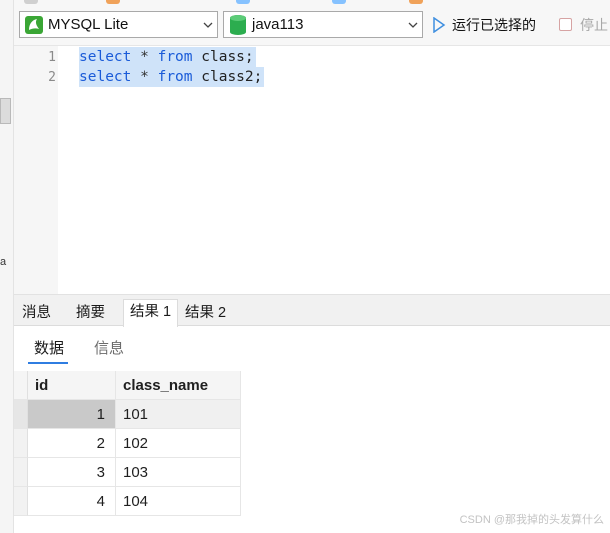 This screenshot has width=610, height=533. What do you see at coordinates (232, 77) in the screenshot?
I see `sql-identifier: class2;` at bounding box center [232, 77].